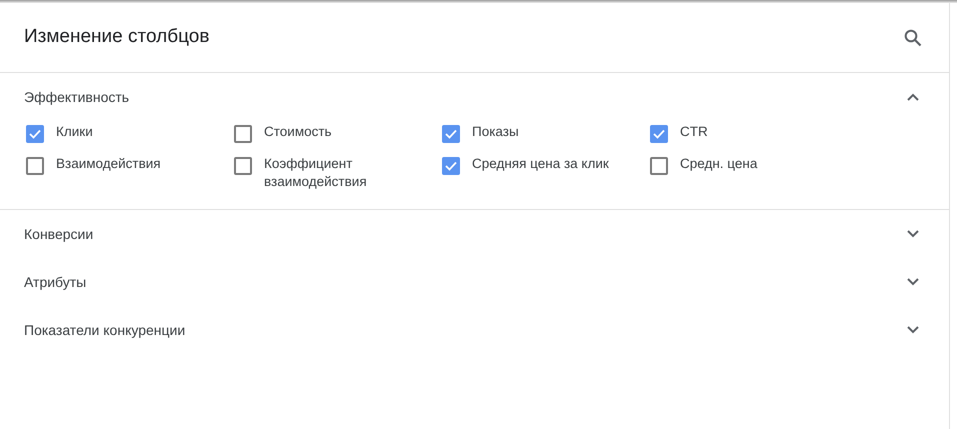  I want to click on section-header: Эффективность, so click(474, 97).